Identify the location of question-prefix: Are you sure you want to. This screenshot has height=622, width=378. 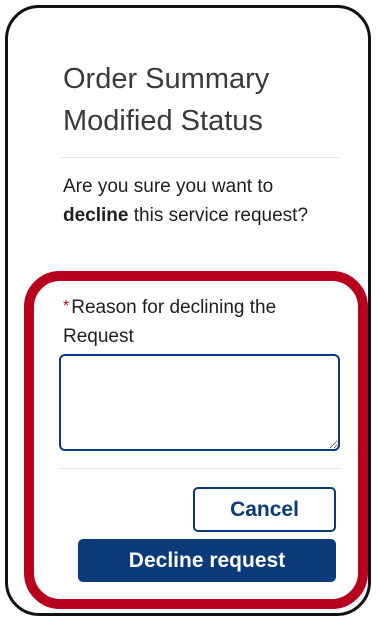
(168, 186).